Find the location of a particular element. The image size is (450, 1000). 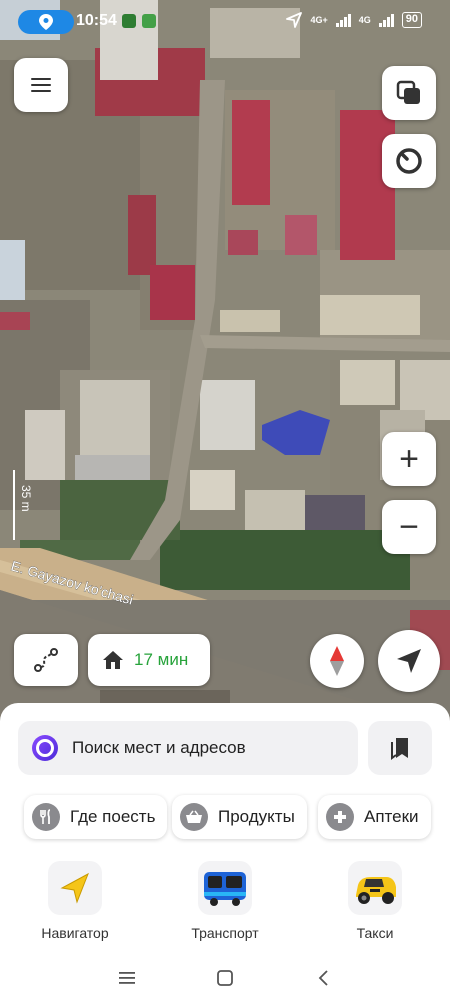

category-pharmacy: Аптеки is located at coordinates (374, 817).